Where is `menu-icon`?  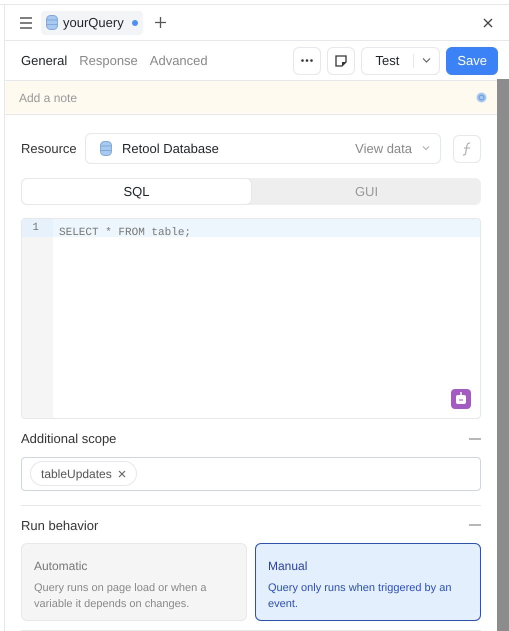
menu-icon is located at coordinates (26, 22).